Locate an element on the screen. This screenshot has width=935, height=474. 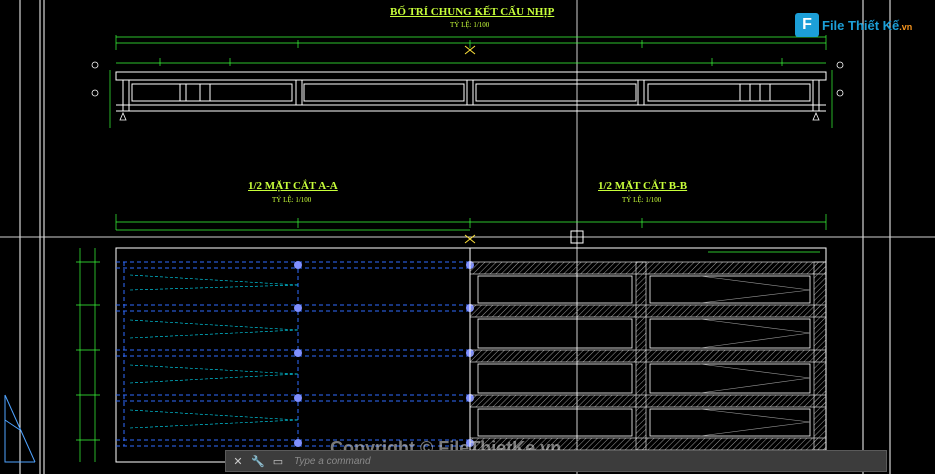
command-line-bar: ✕ 🔧 ▭ is located at coordinates (556, 461).